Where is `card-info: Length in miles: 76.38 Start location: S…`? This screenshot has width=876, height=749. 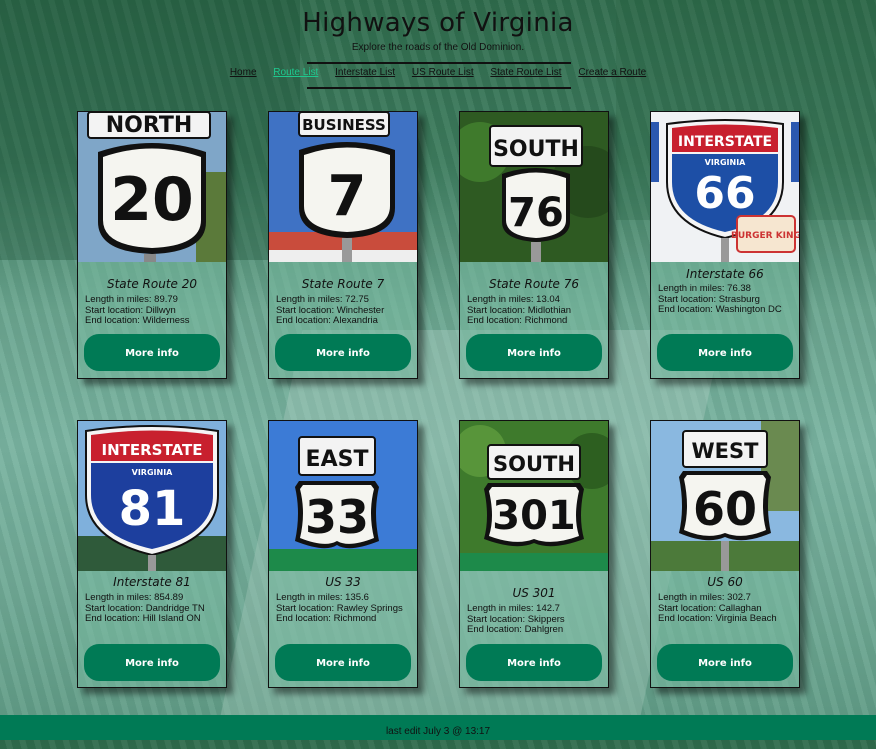 card-info: Length in miles: 76.38 Start location: S… is located at coordinates (726, 299).